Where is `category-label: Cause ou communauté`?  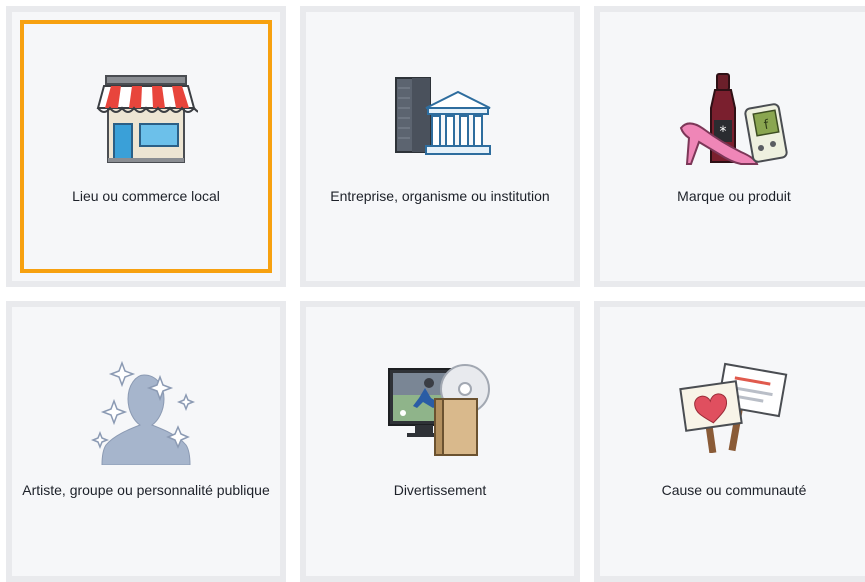
category-label: Cause ou communauté is located at coordinates (734, 490).